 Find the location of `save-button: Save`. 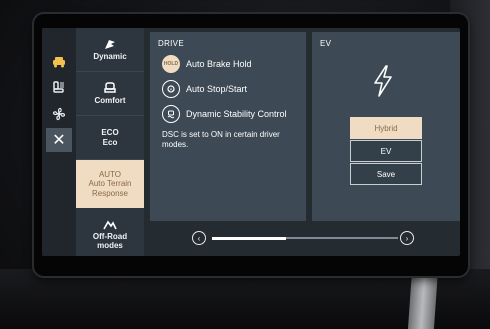

save-button: Save is located at coordinates (386, 174).